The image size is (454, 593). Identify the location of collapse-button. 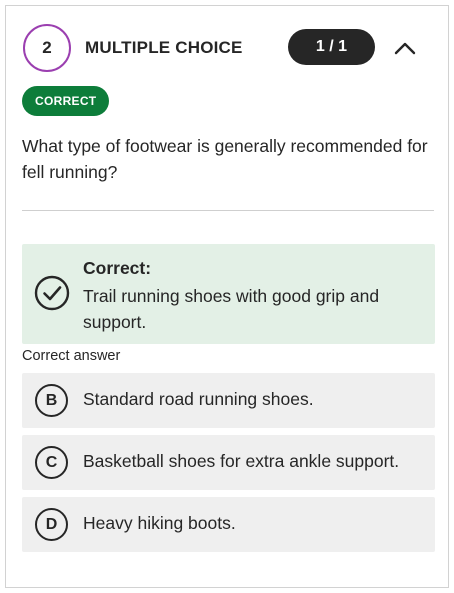
(405, 48).